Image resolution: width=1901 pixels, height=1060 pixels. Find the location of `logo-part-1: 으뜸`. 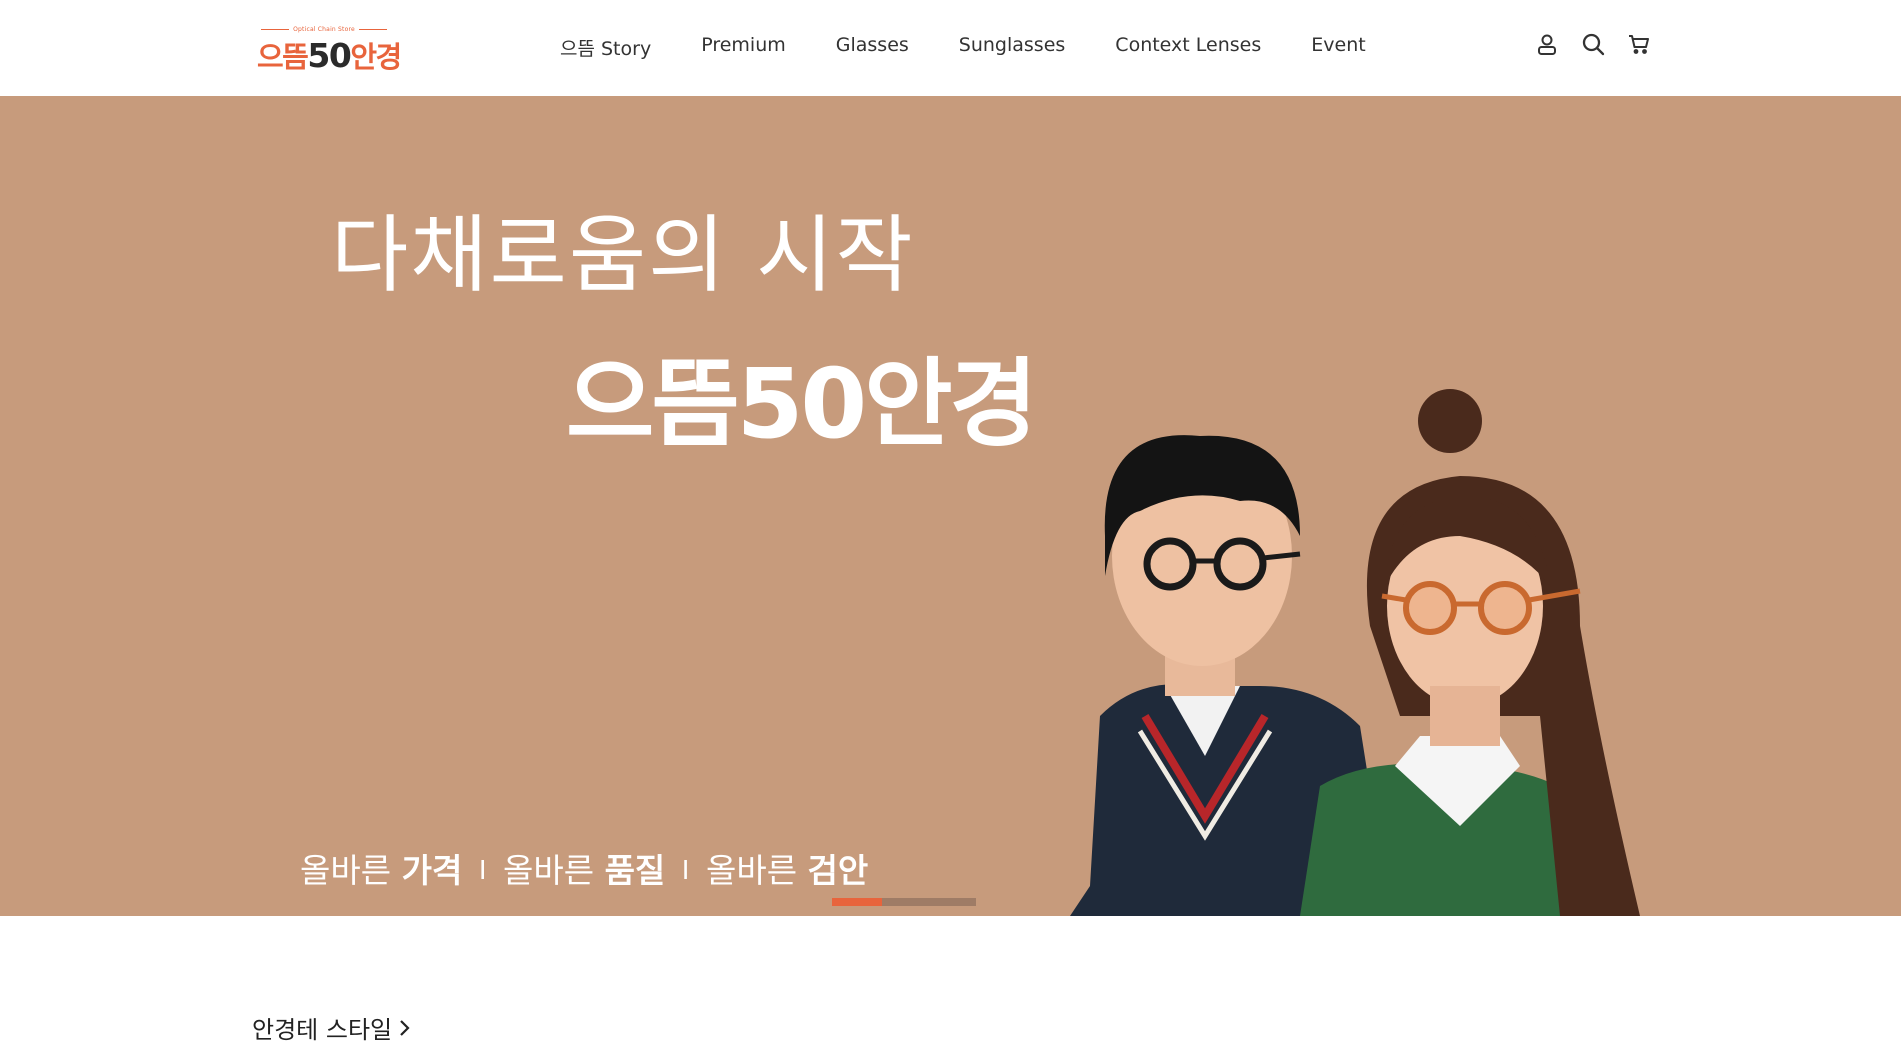

logo-part-1: 으뜸 is located at coordinates (283, 57).